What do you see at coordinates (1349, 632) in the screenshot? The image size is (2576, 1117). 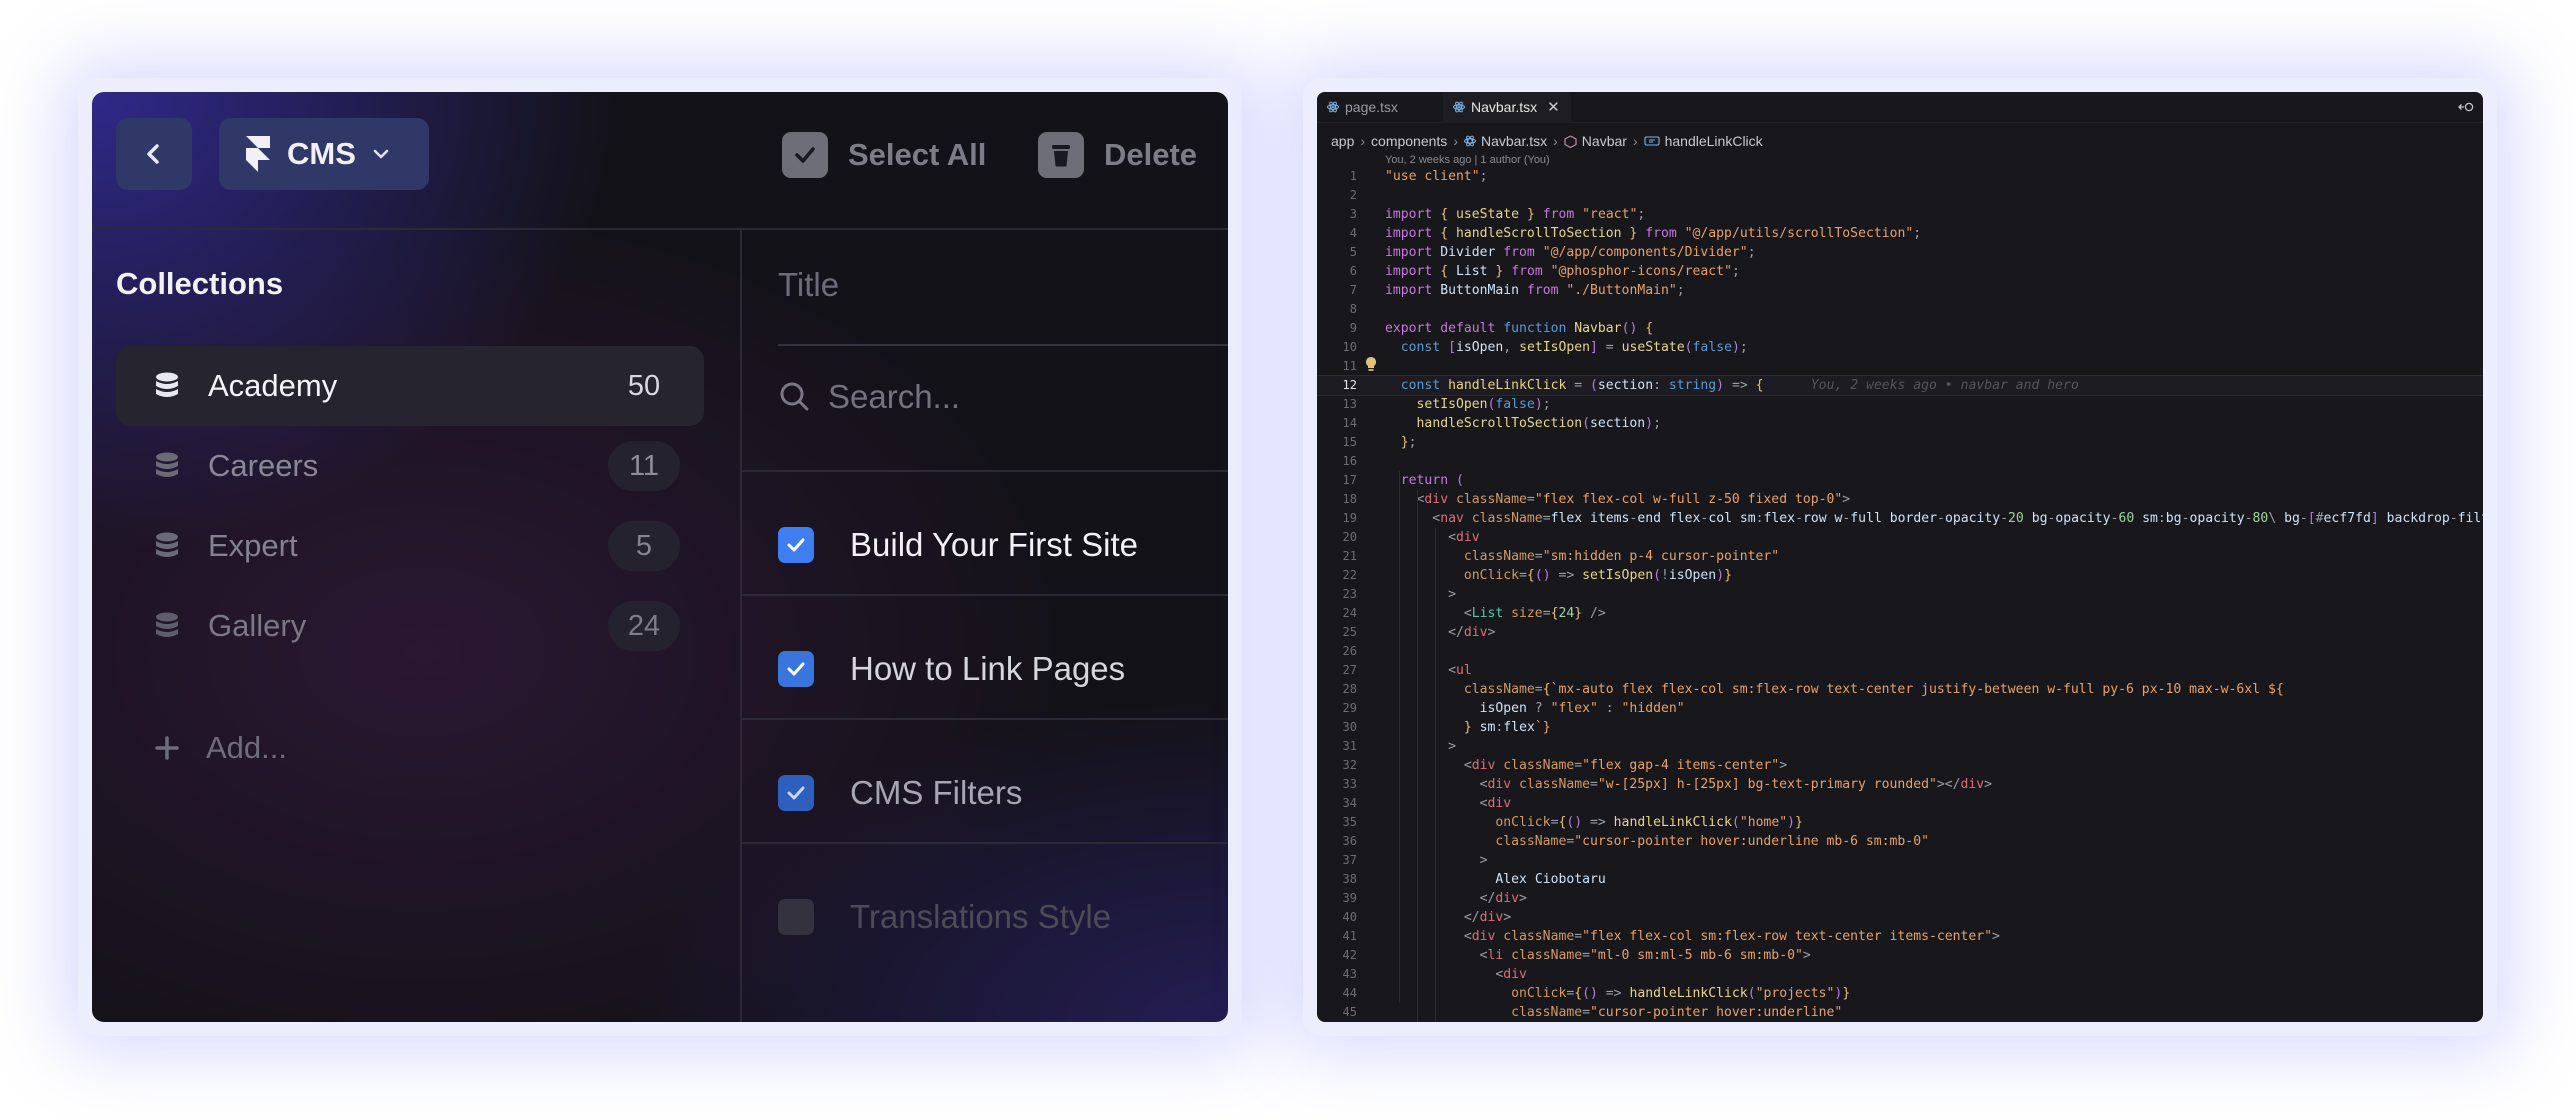 I see `line-number: 25` at bounding box center [1349, 632].